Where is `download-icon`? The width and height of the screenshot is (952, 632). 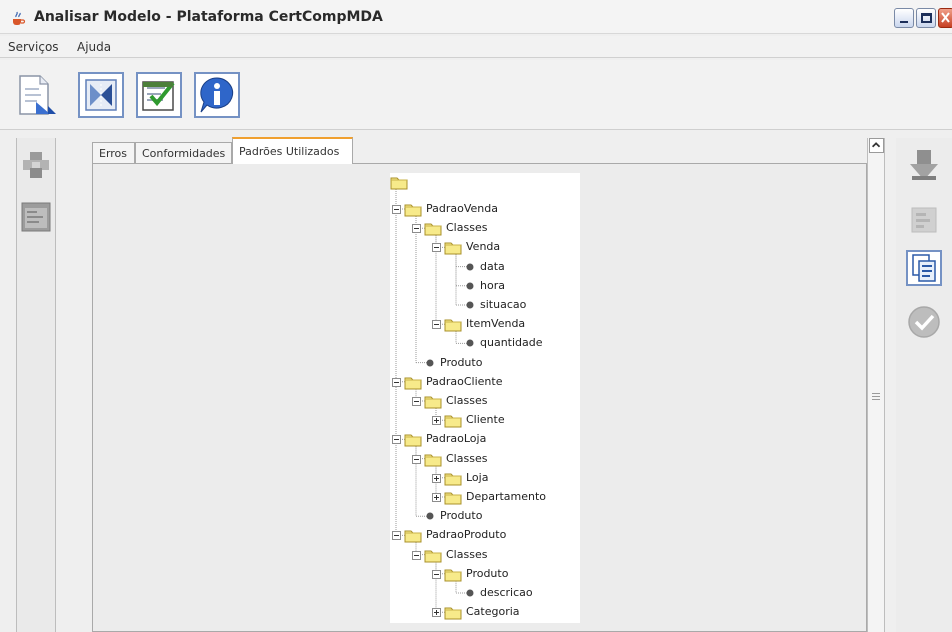
download-icon is located at coordinates (924, 165).